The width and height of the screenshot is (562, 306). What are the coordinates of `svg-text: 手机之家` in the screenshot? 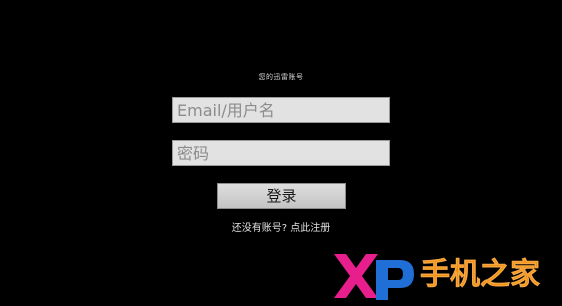 It's located at (480, 274).